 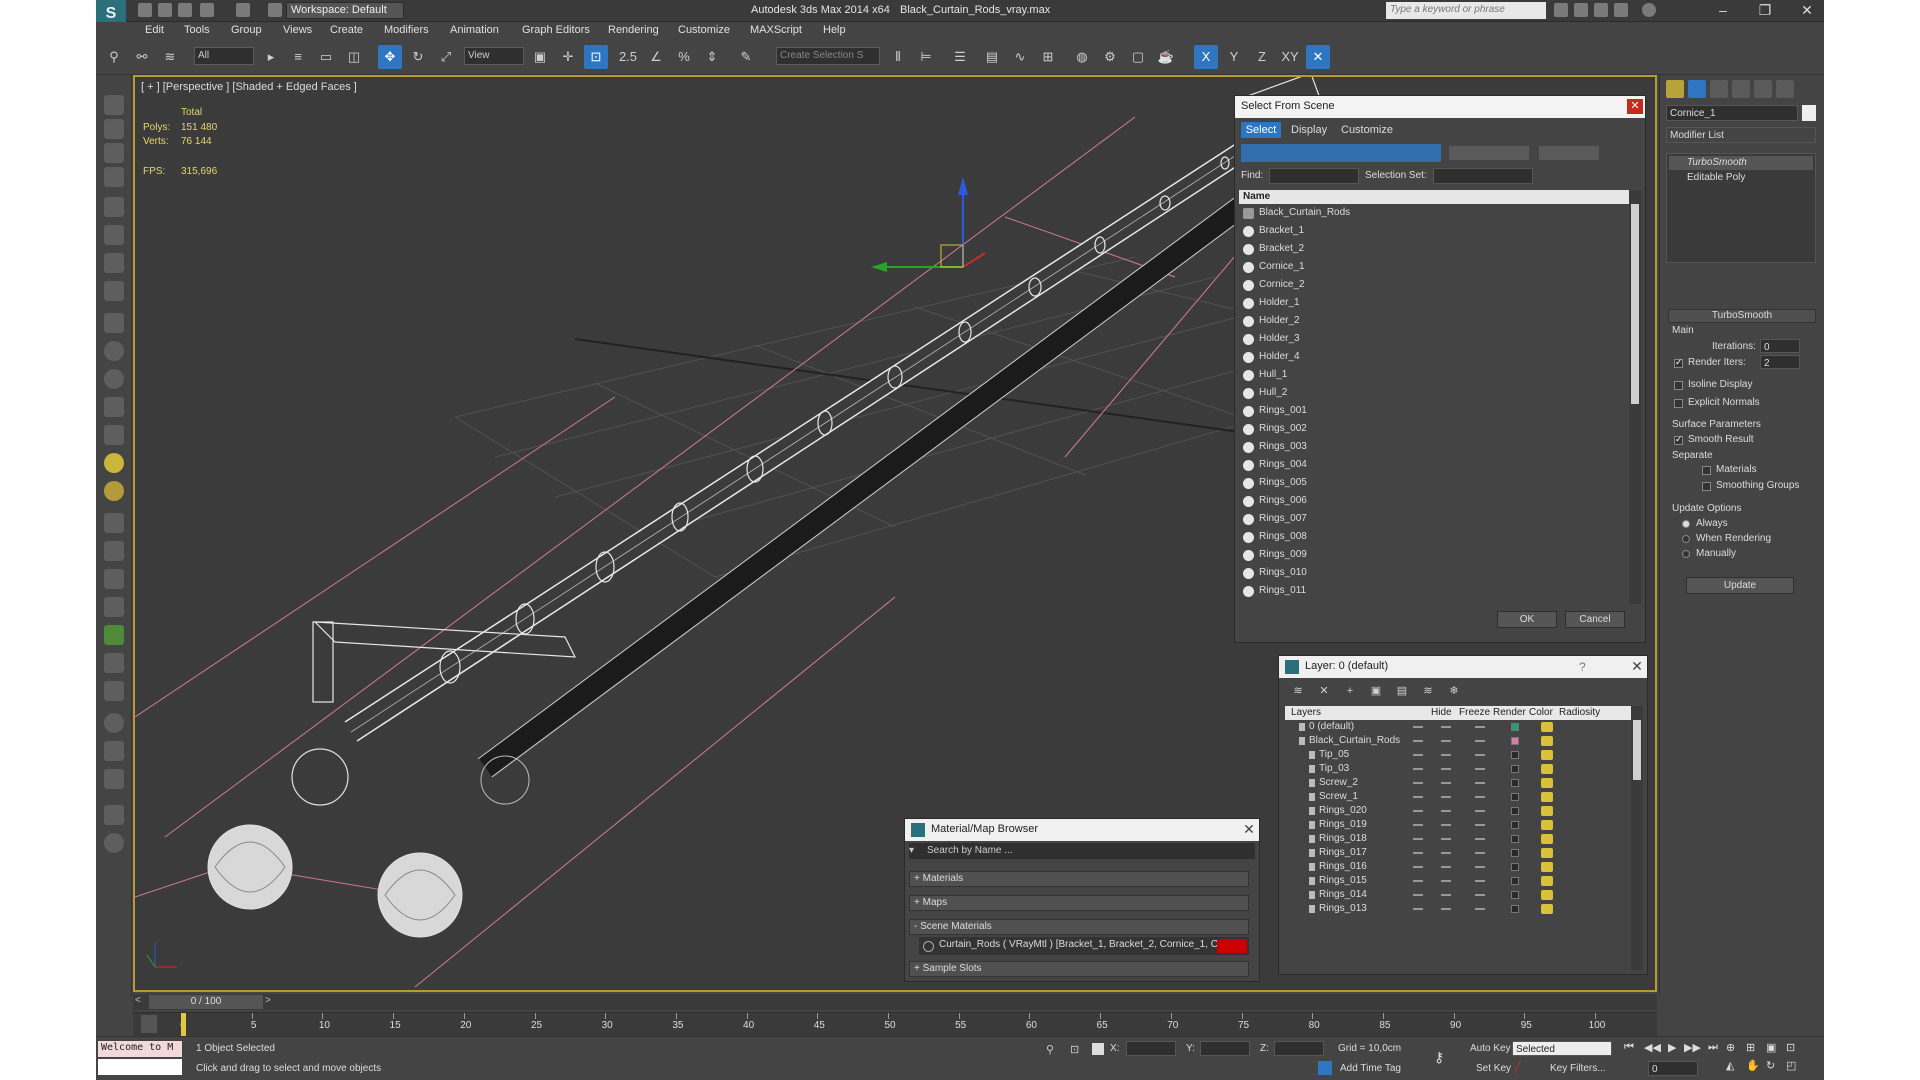 What do you see at coordinates (114, 491) in the screenshot?
I see `omni-light-icon` at bounding box center [114, 491].